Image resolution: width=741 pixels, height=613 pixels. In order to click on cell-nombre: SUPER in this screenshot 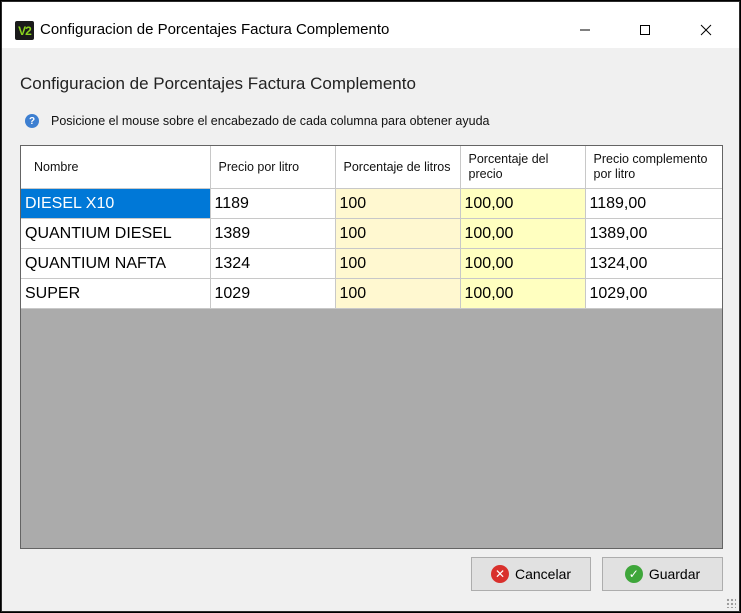, I will do `click(116, 293)`.